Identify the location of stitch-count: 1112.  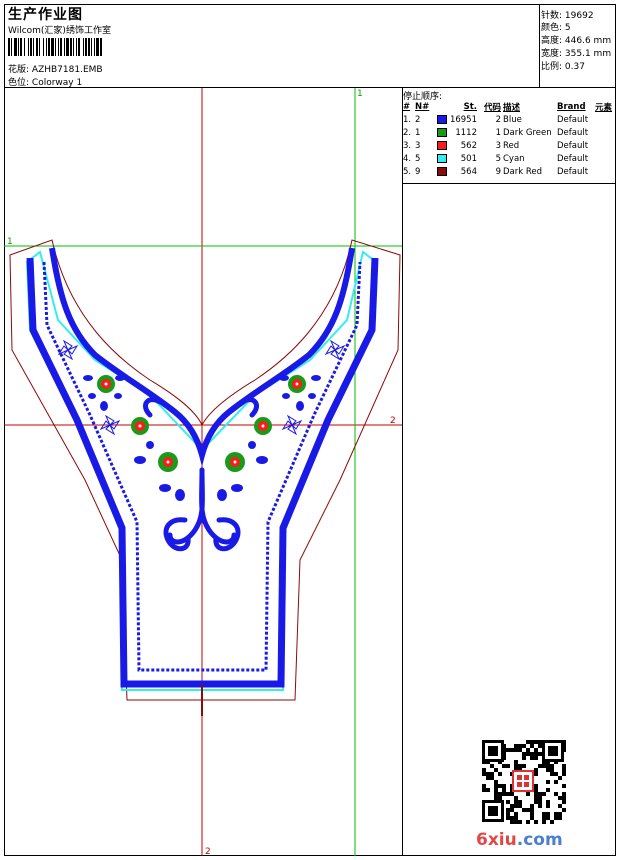
(466, 132).